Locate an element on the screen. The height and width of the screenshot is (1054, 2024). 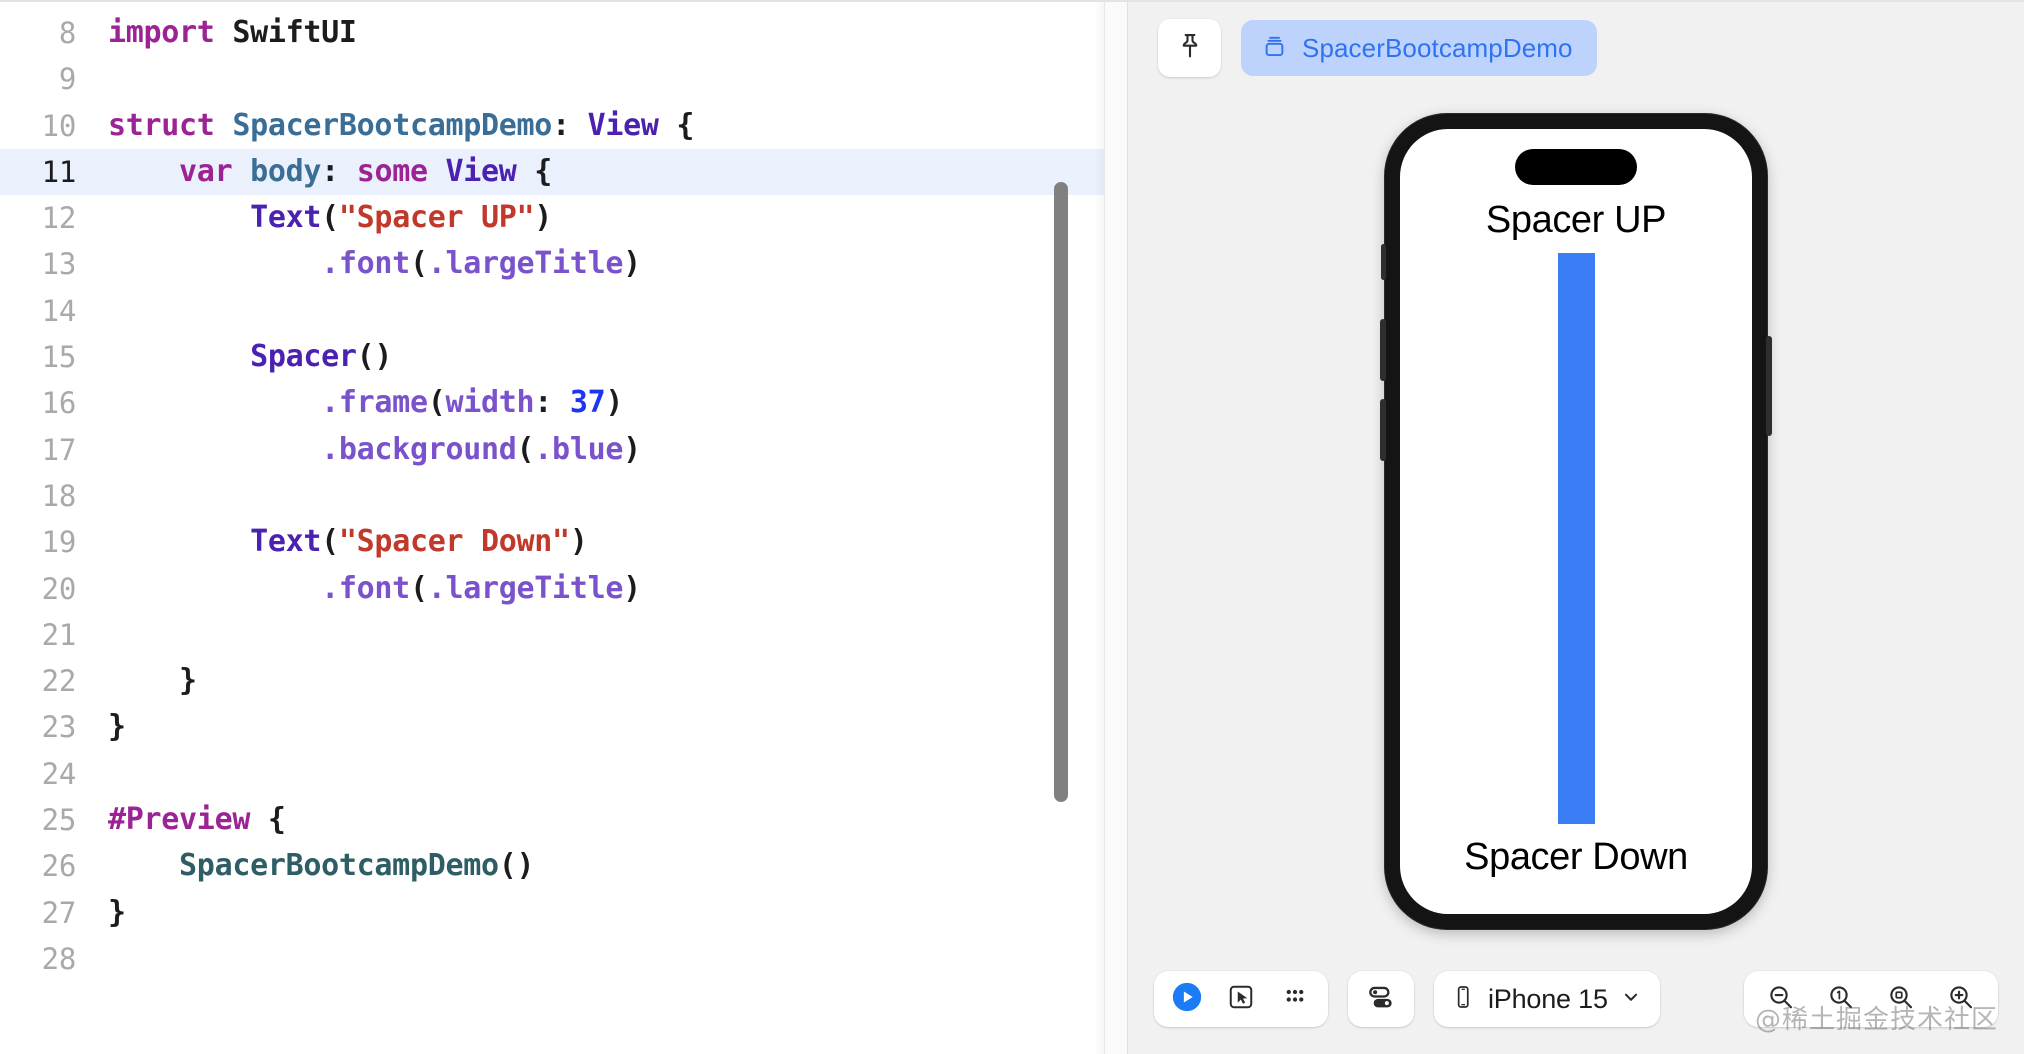
zoom-to-fit-button is located at coordinates (1901, 999).